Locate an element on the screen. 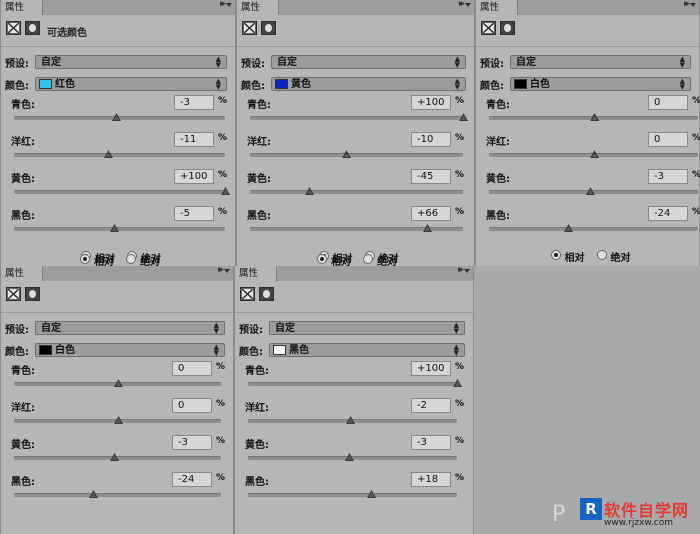  cyan-value-input: -3 is located at coordinates (194, 102).